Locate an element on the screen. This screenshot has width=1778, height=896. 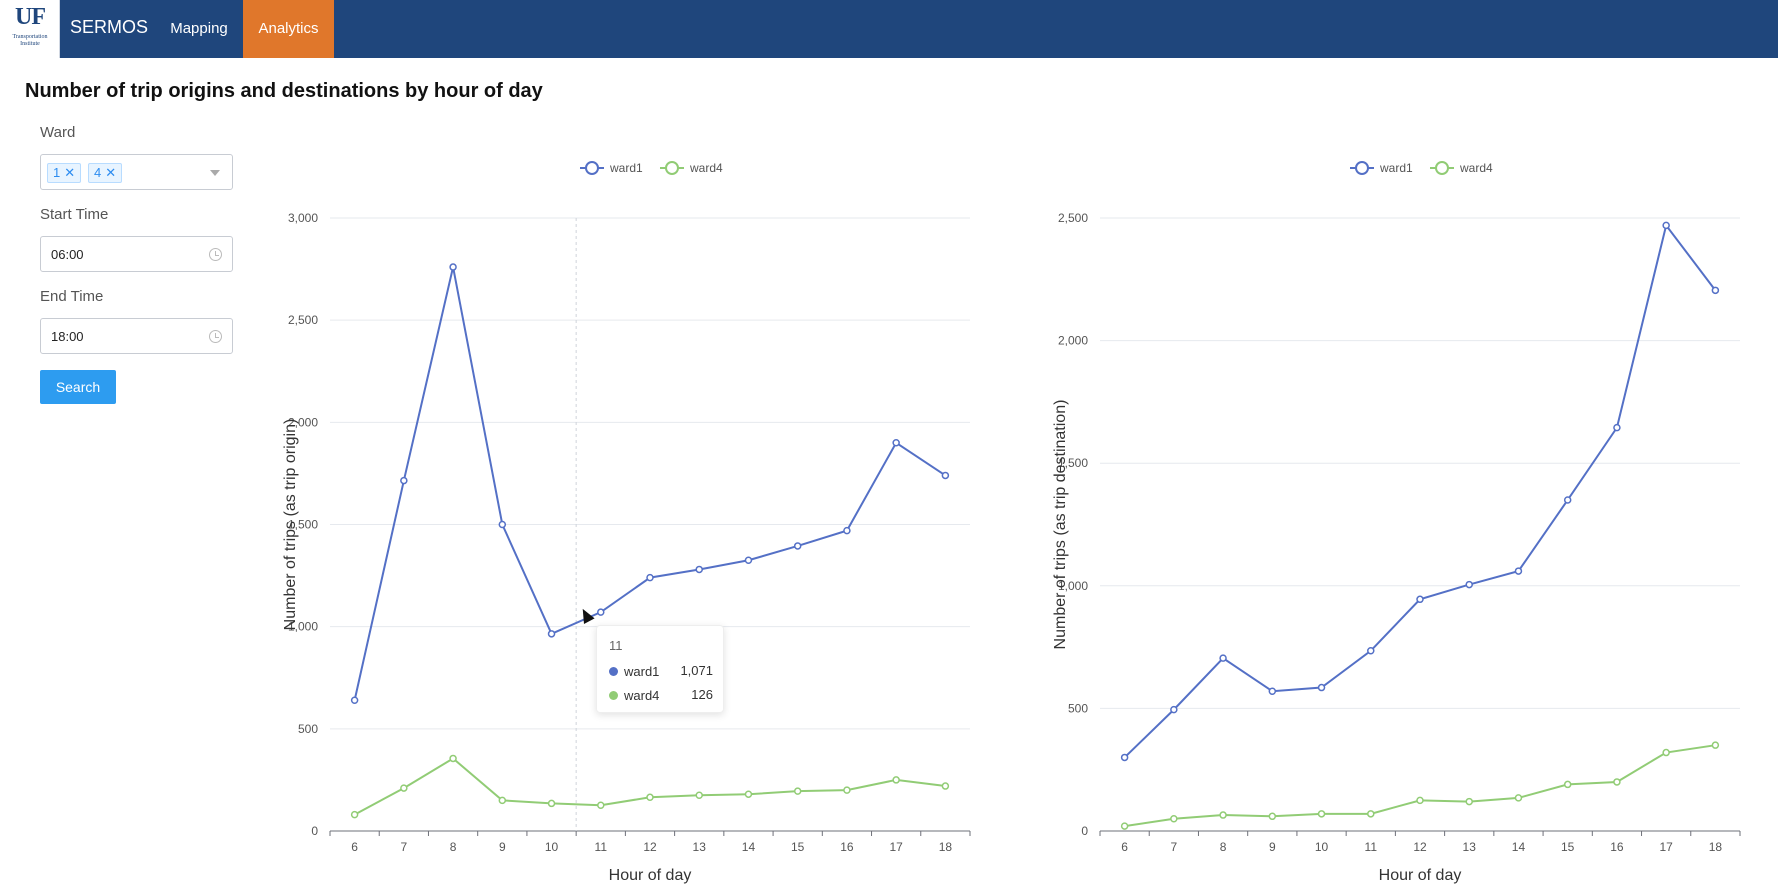
y-axis-title: Number of trips (as trip destination) is located at coordinates (1060, 525).